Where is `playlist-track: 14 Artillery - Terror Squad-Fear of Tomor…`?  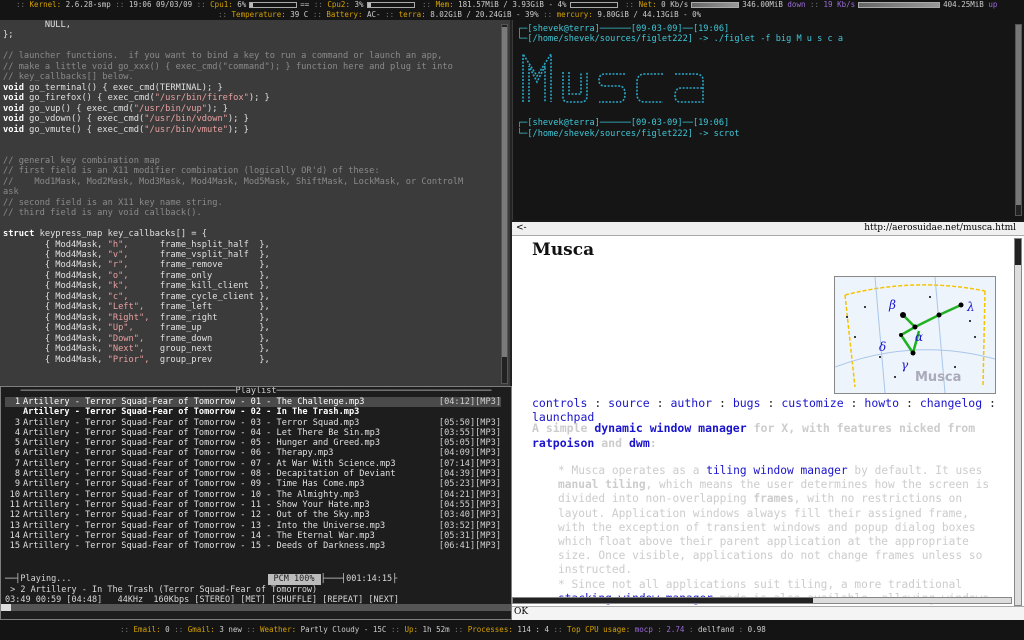 playlist-track: 14 Artillery - Terror Squad-Fear of Tomor… is located at coordinates (253, 536).